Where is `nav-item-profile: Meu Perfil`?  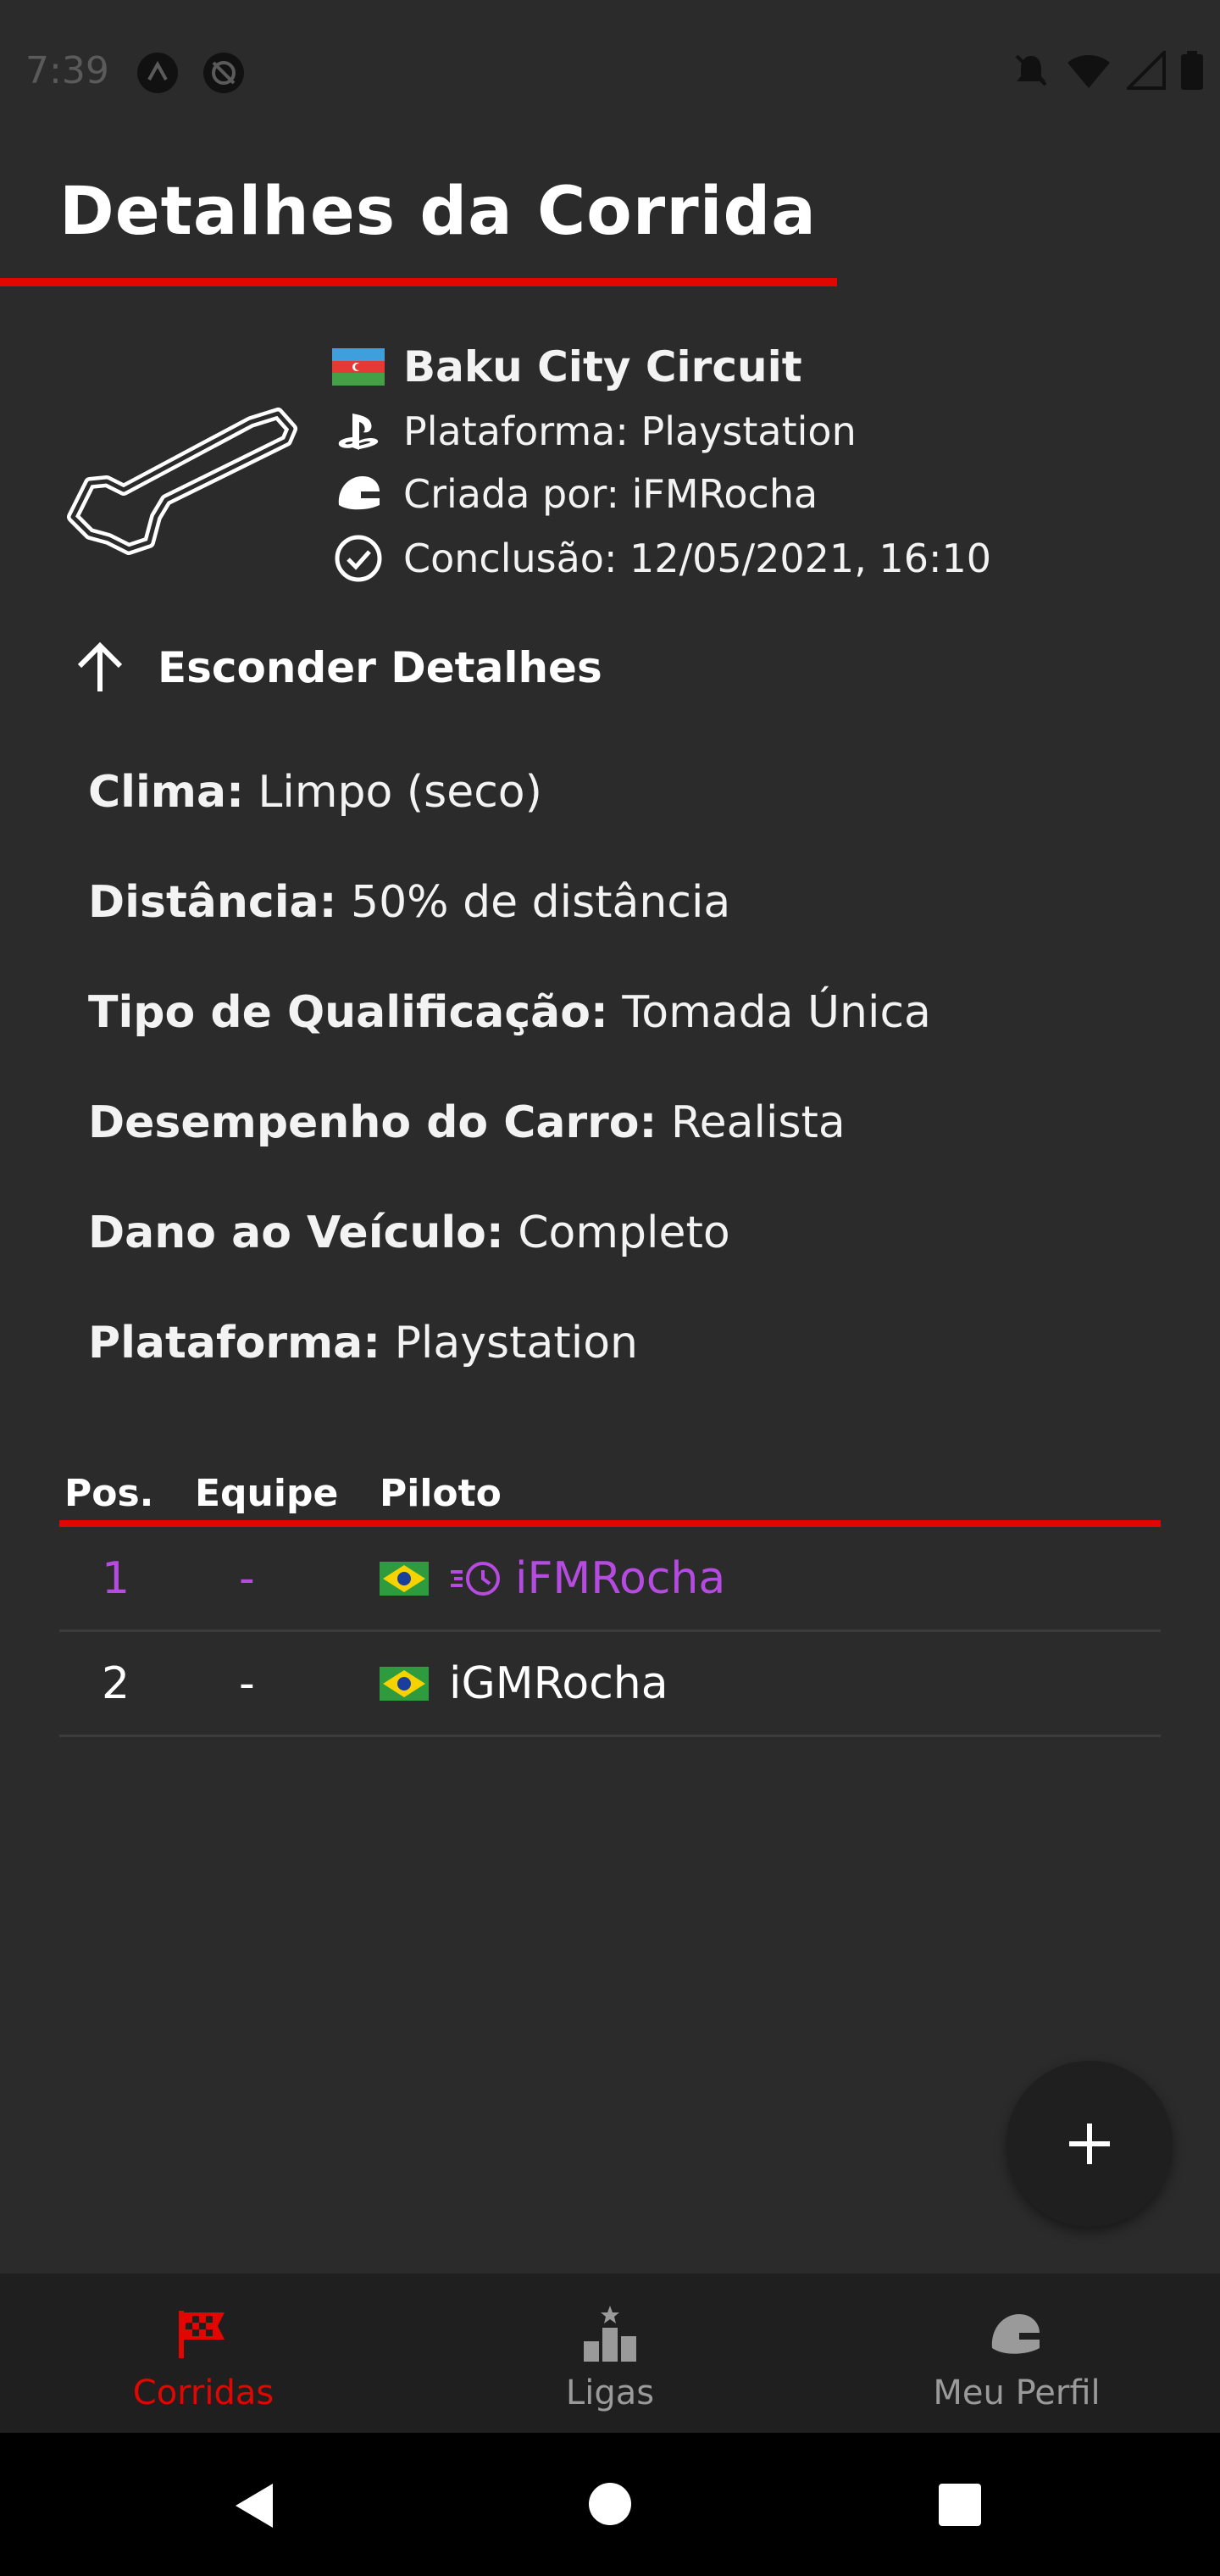 nav-item-profile: Meu Perfil is located at coordinates (1016, 2353).